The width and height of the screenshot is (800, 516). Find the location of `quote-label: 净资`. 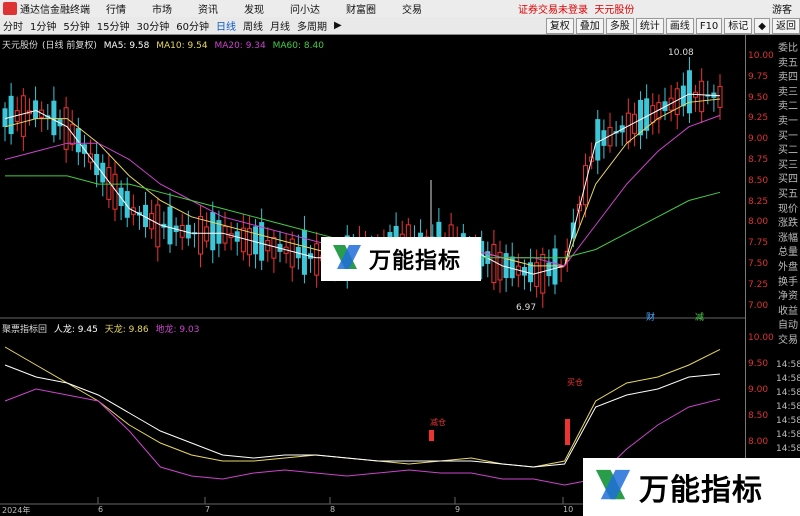

quote-label: 净资 is located at coordinates (788, 297).